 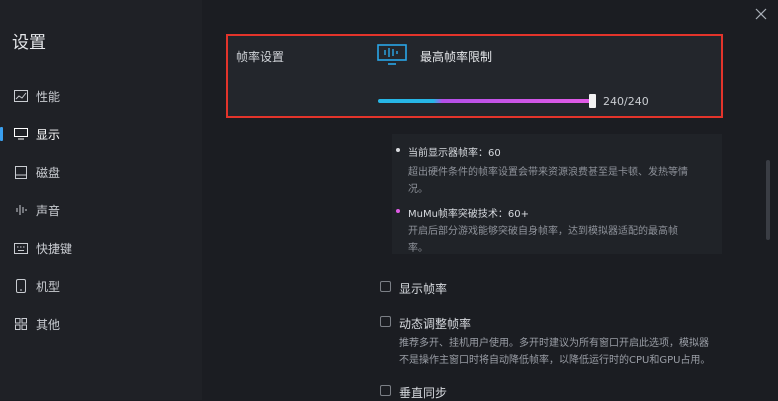 I want to click on close-icon, so click(x=761, y=13).